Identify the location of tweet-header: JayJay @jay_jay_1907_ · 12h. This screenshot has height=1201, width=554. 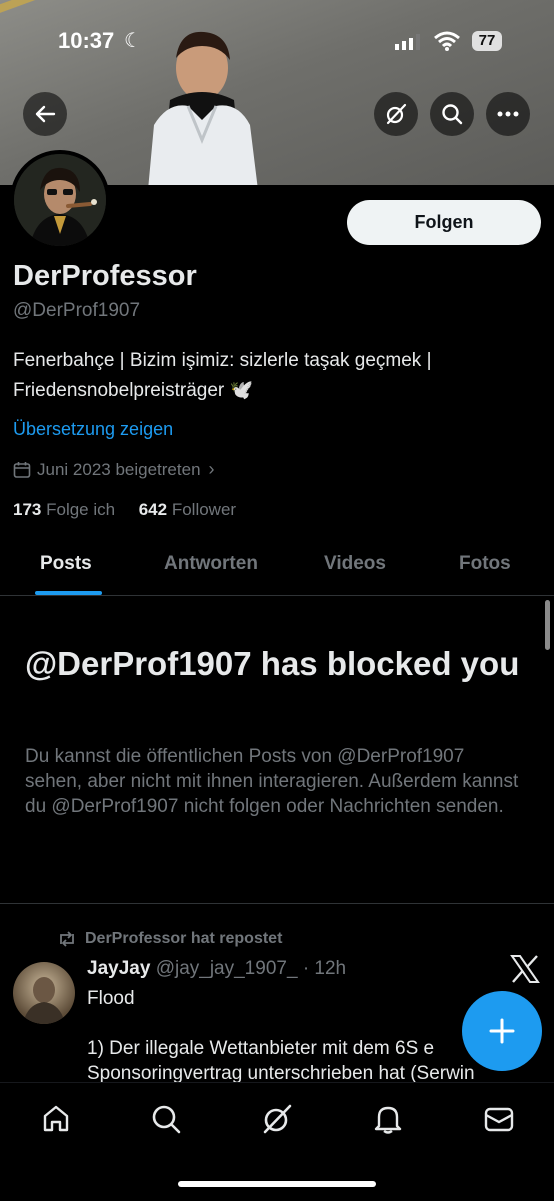
(216, 969).